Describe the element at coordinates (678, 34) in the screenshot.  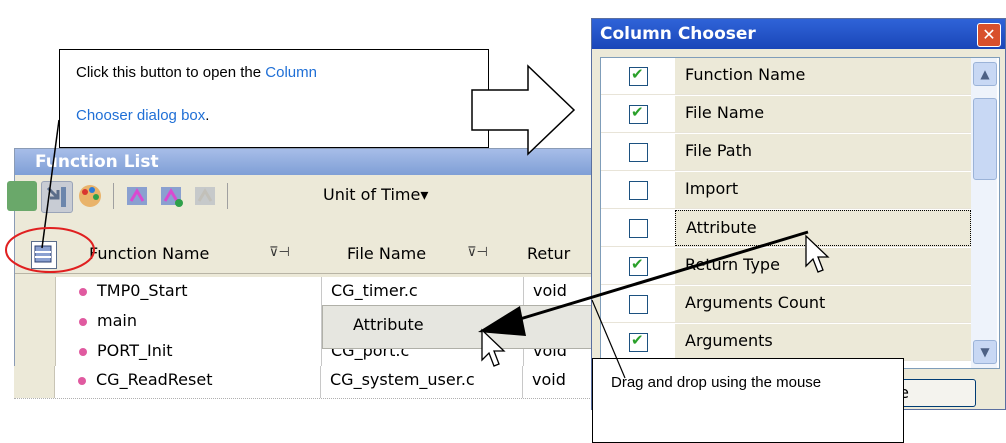
I see `column-chooser-title: Column Chooser` at that location.